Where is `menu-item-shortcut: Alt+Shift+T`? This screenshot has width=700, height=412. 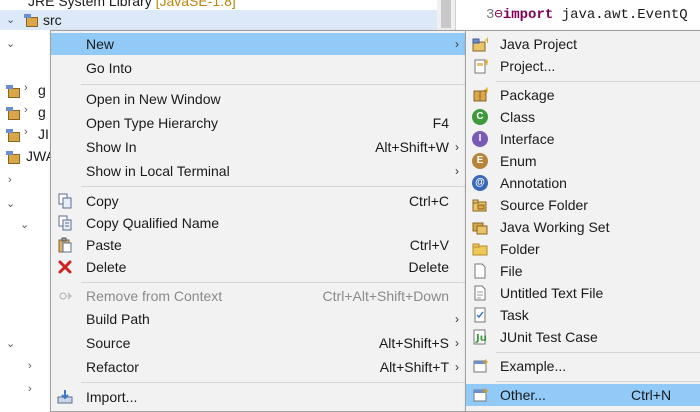
menu-item-shortcut: Alt+Shift+T is located at coordinates (414, 367).